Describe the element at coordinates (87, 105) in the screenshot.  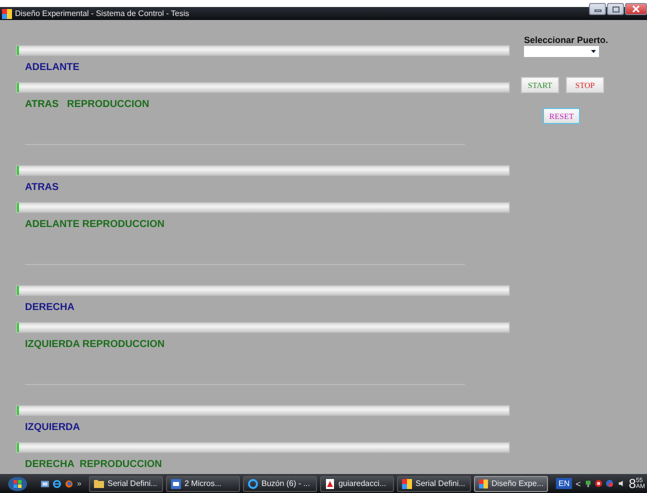
I see `channel-label: ATRAS REPRODUCCION` at that location.